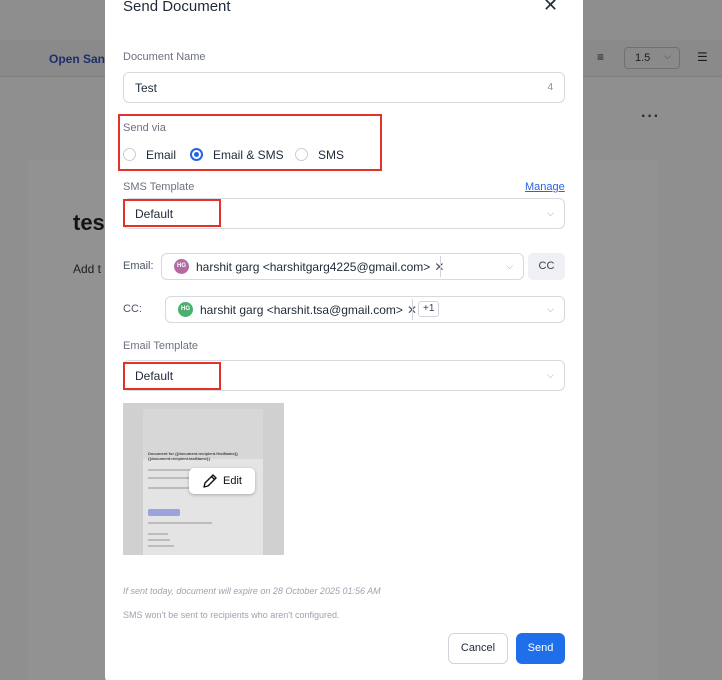  I want to click on close-icon: ✕, so click(550, 8).